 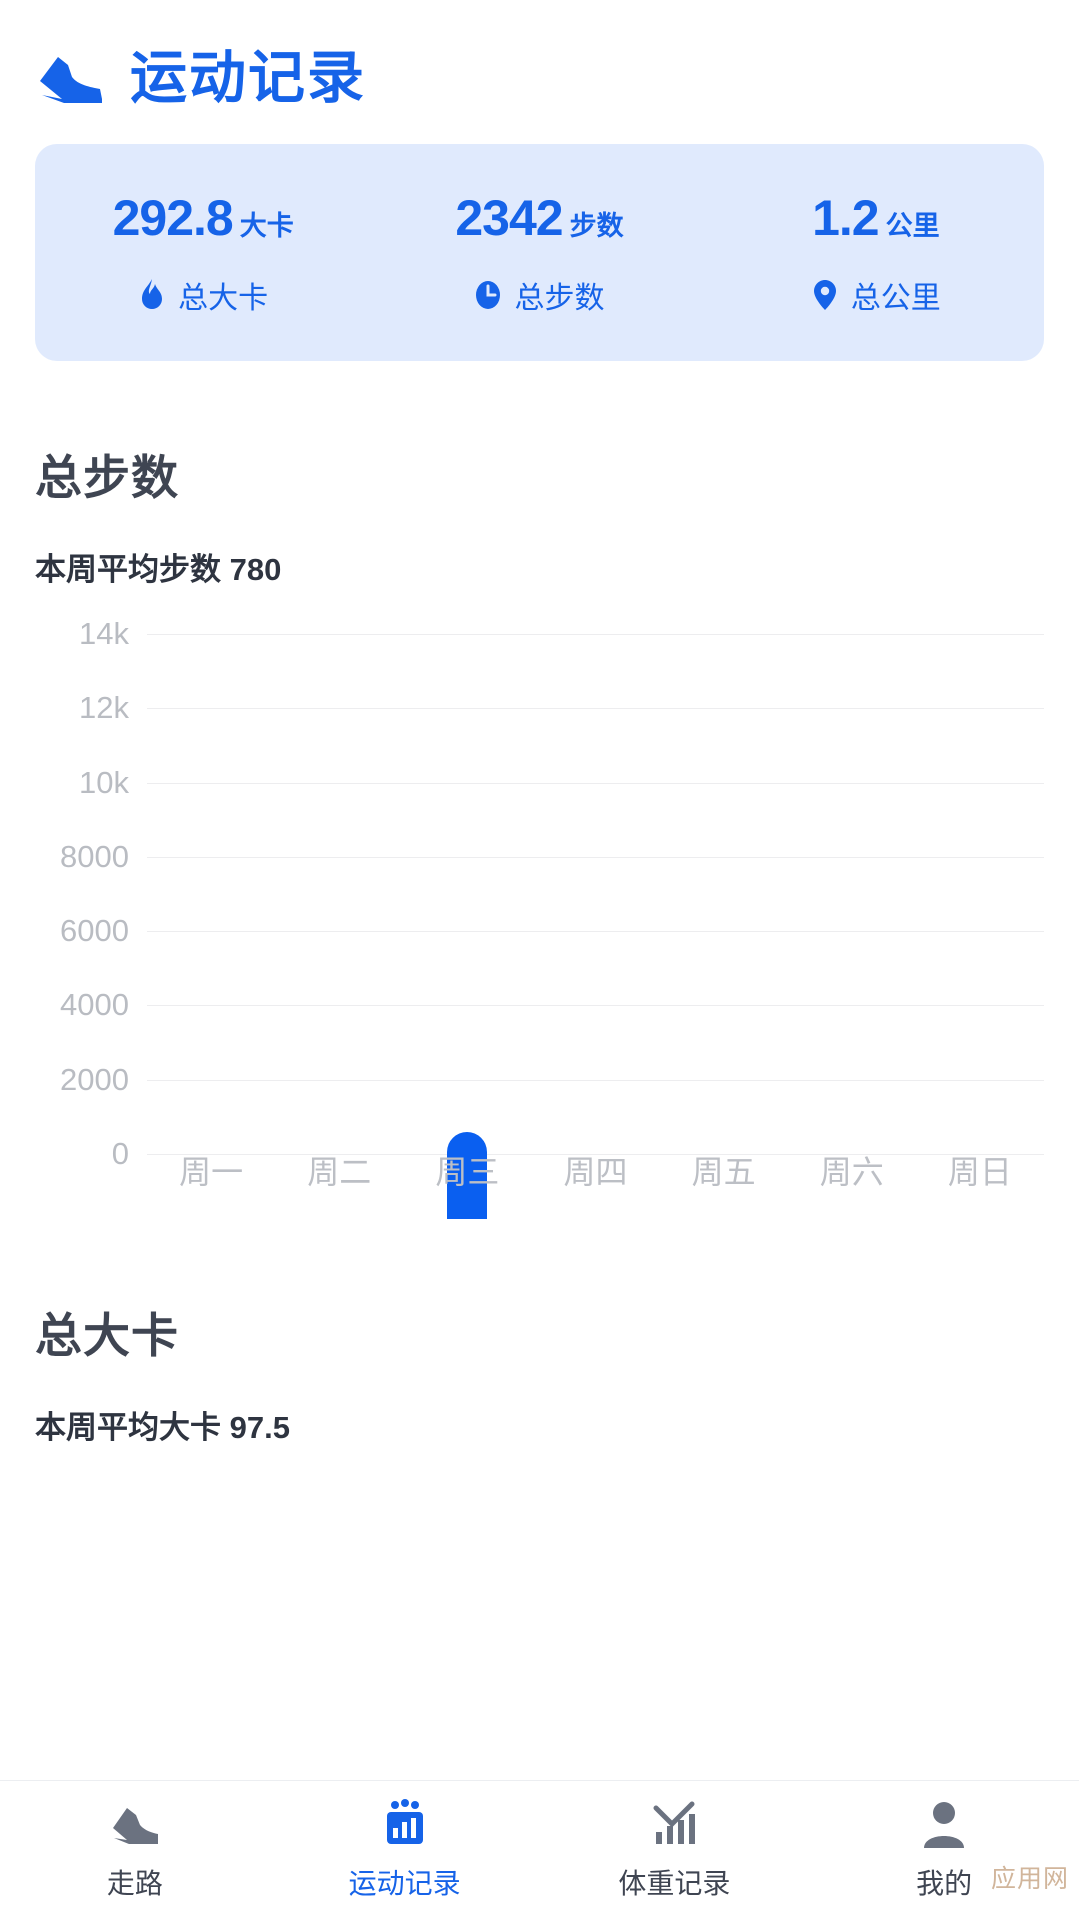 What do you see at coordinates (152, 295) in the screenshot?
I see `flame-icon` at bounding box center [152, 295].